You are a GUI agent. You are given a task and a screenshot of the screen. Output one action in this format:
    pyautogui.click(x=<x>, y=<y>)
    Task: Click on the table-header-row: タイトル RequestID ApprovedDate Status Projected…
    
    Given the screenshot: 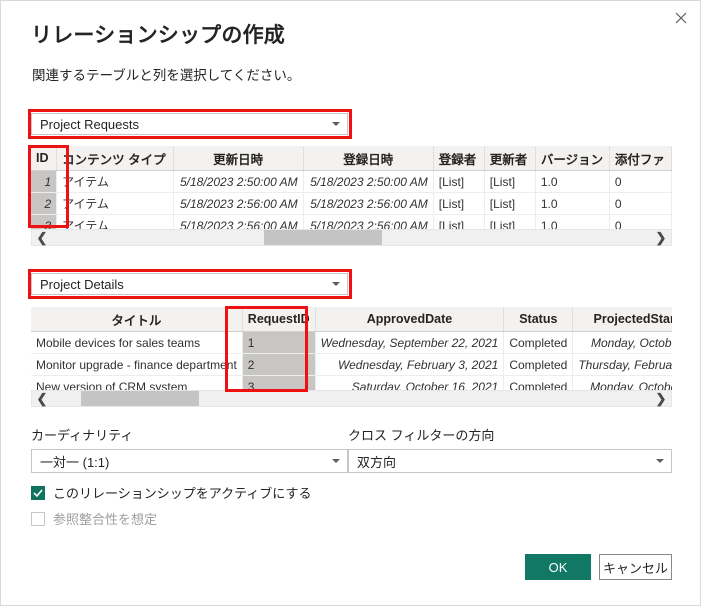 What is the action you would take?
    pyautogui.click(x=351, y=319)
    